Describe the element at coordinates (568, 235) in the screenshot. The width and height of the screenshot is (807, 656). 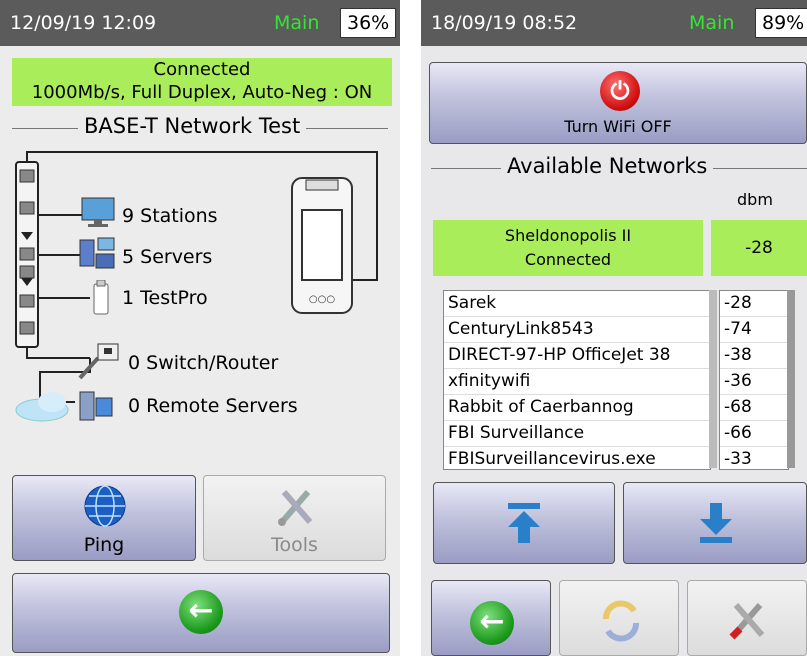
I see `connected-ssid: Sheldonopolis II` at that location.